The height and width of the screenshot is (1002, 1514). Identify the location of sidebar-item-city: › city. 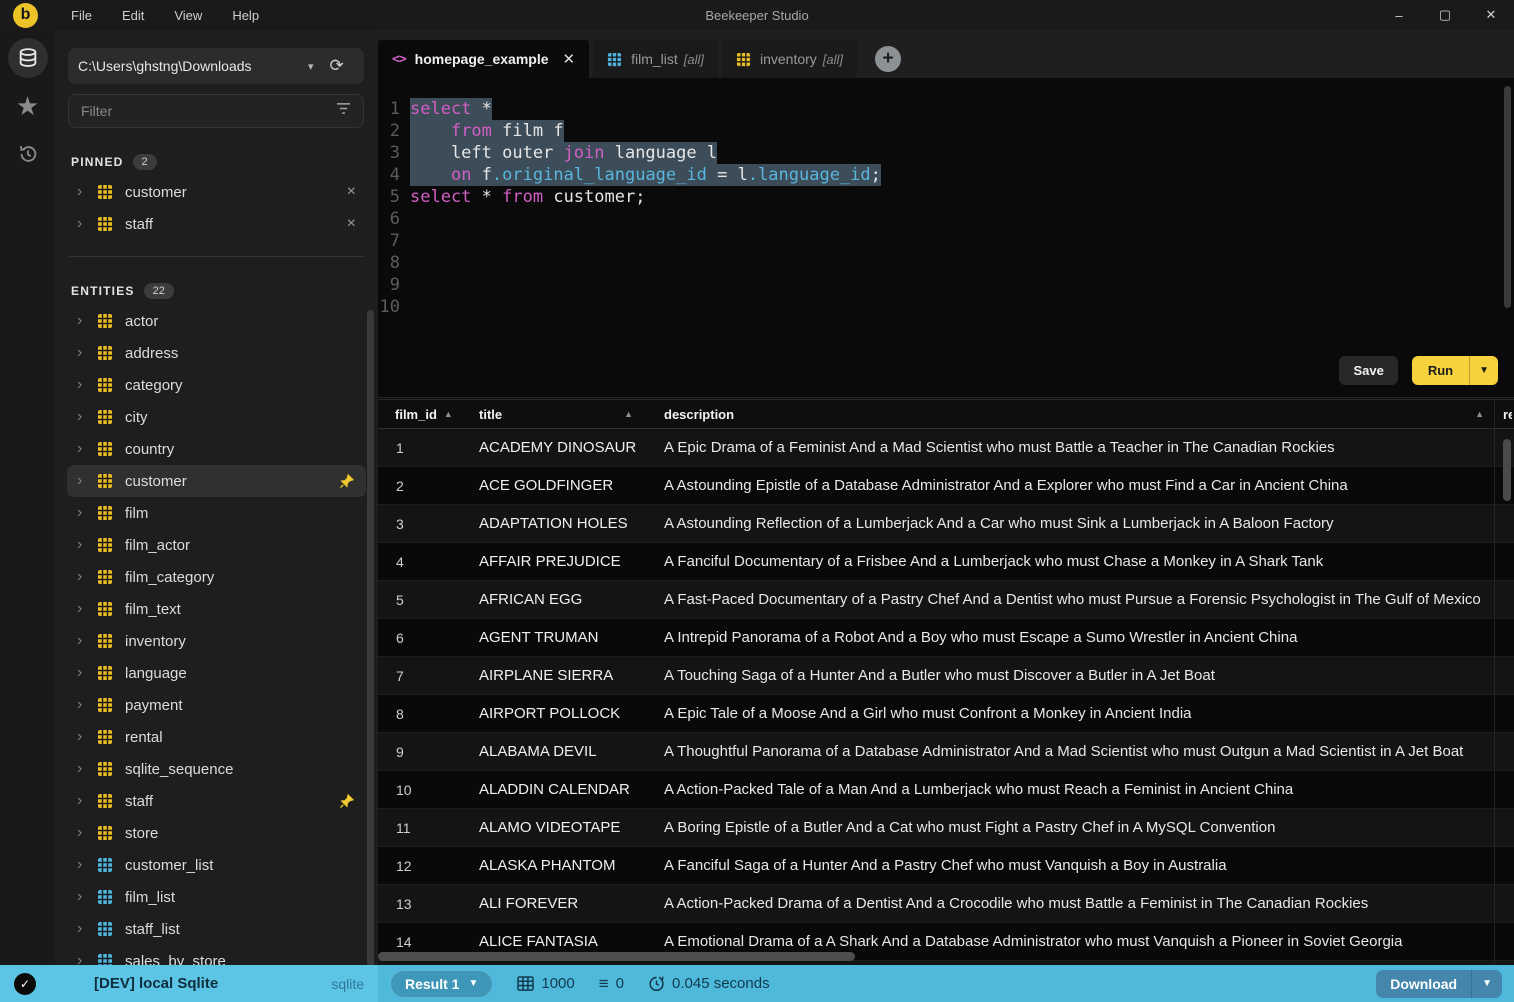
(216, 417).